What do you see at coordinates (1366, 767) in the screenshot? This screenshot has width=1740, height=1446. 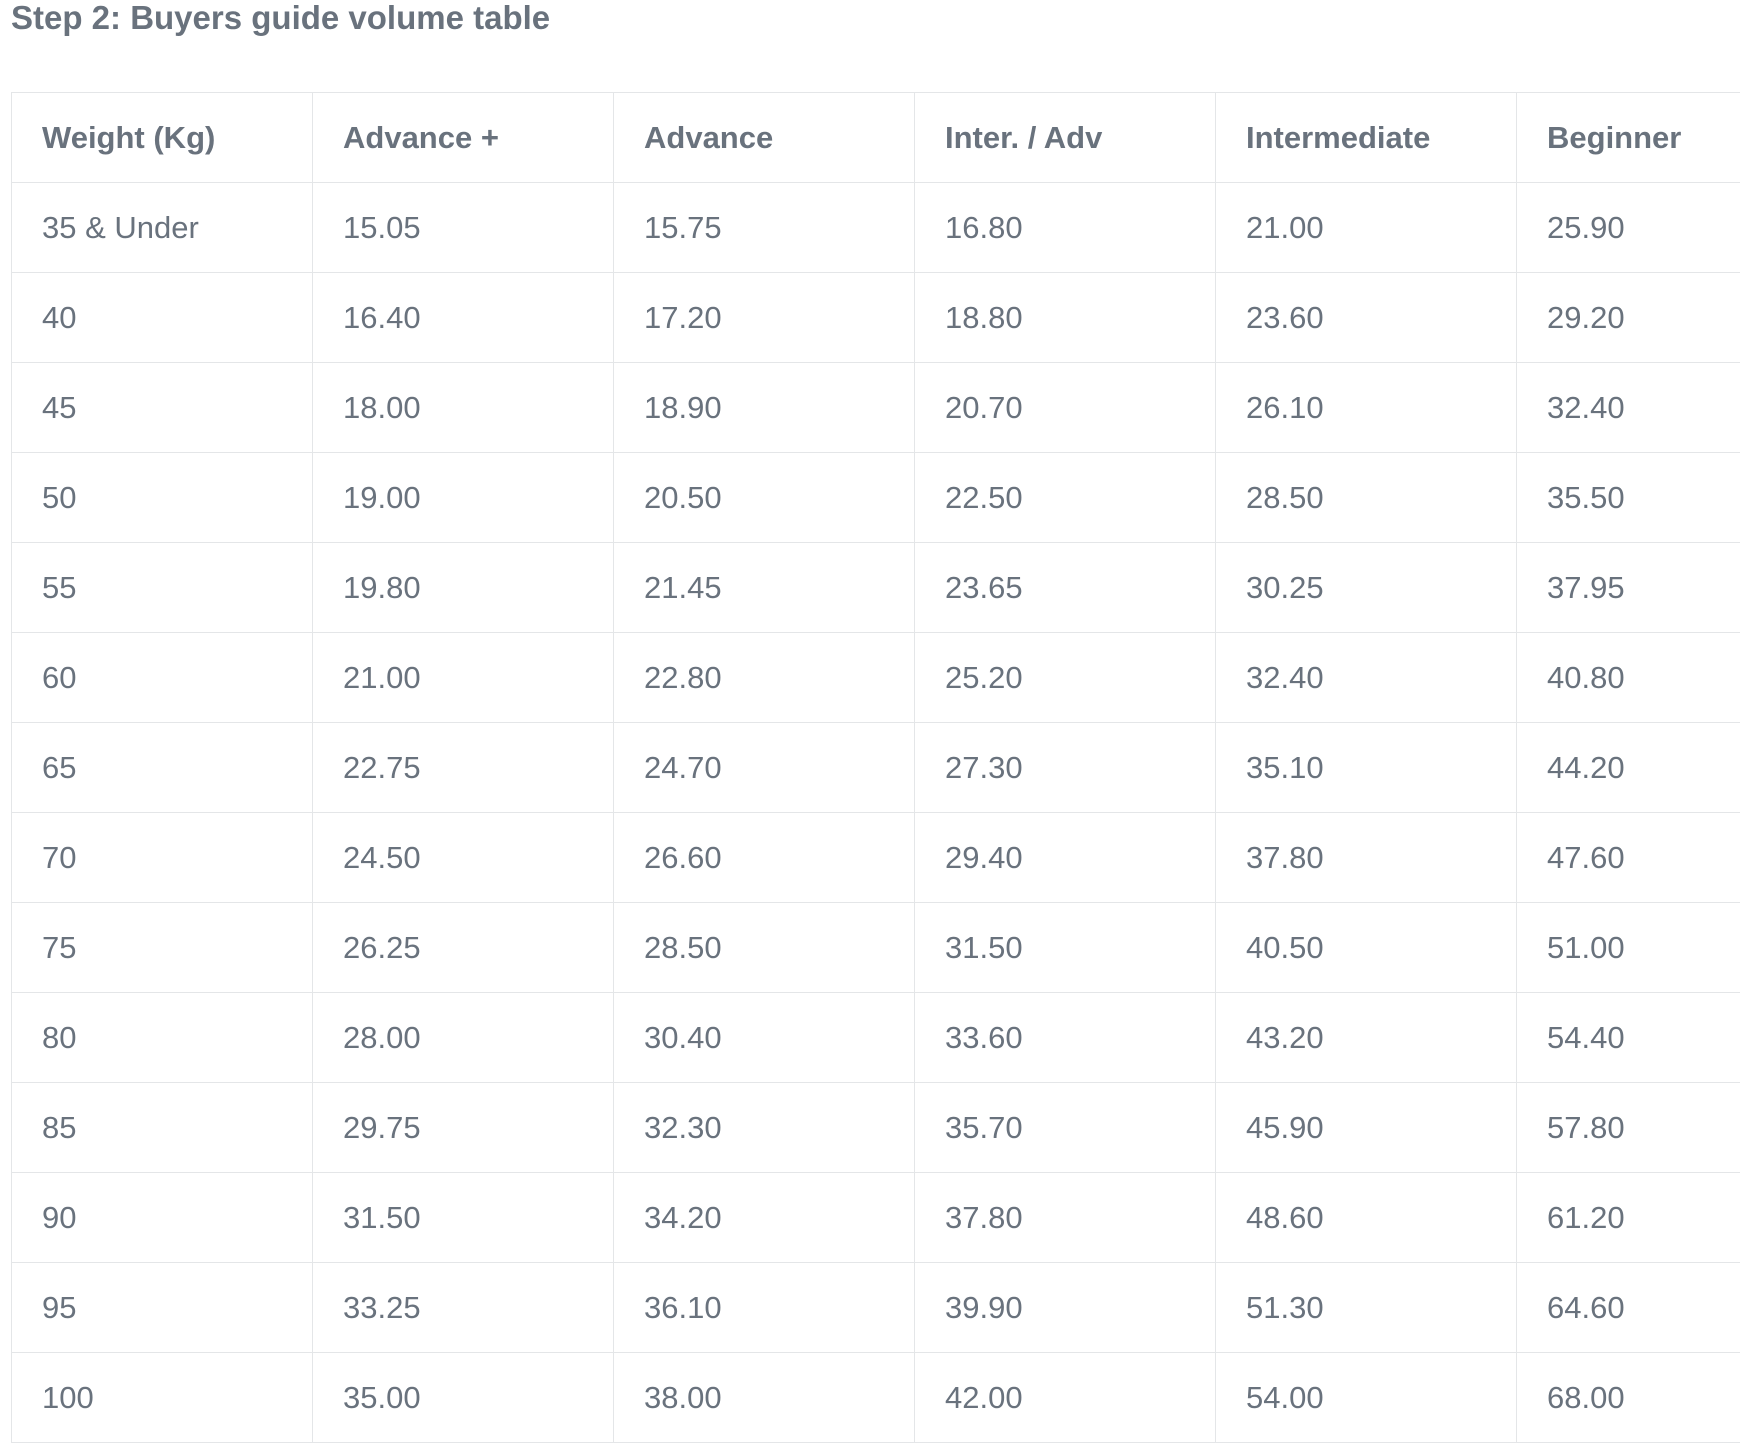 I see `volume-cell: 35.10` at bounding box center [1366, 767].